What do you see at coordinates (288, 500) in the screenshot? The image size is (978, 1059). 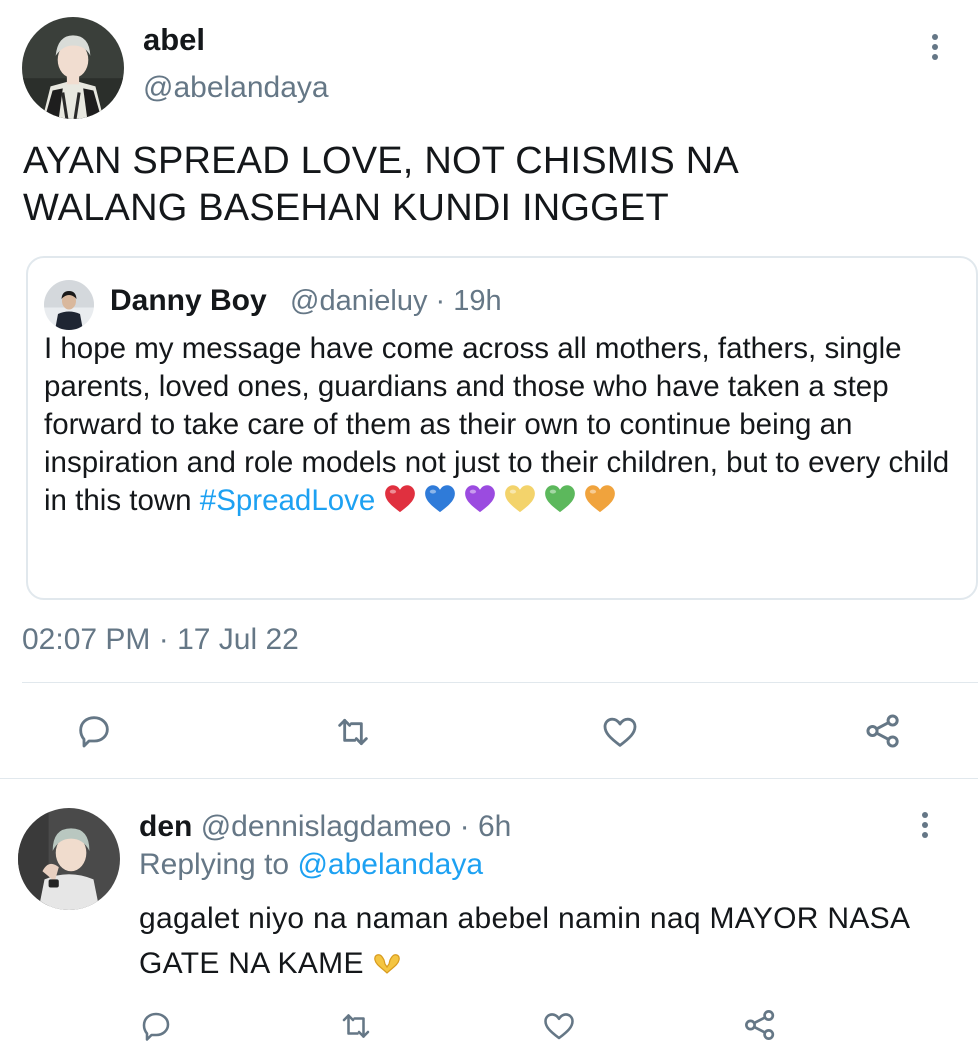 I see `hashtag-link: #SpreadLove` at bounding box center [288, 500].